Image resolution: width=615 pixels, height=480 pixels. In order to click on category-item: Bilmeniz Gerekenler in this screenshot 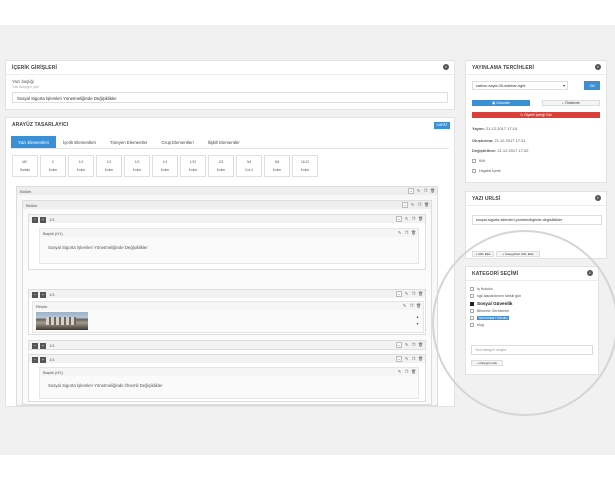, I will do `click(530, 311)`.